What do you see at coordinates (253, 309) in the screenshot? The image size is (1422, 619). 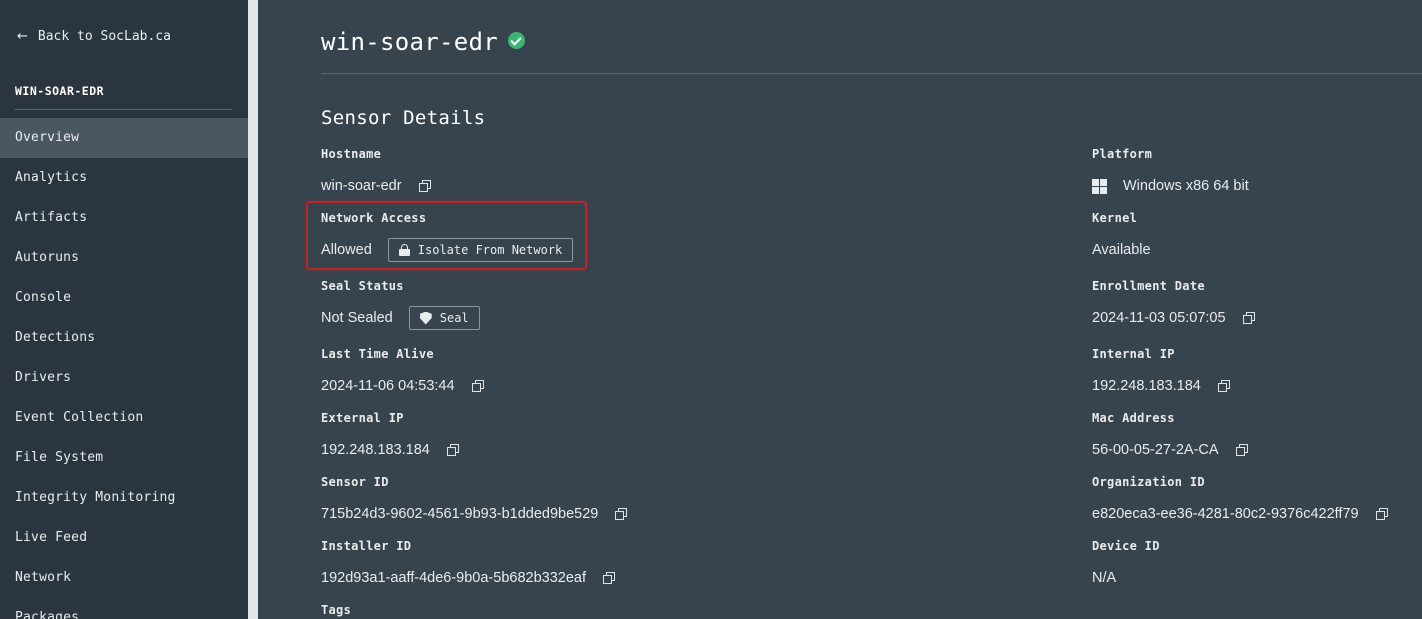 I see `sidebar-scrollbar` at bounding box center [253, 309].